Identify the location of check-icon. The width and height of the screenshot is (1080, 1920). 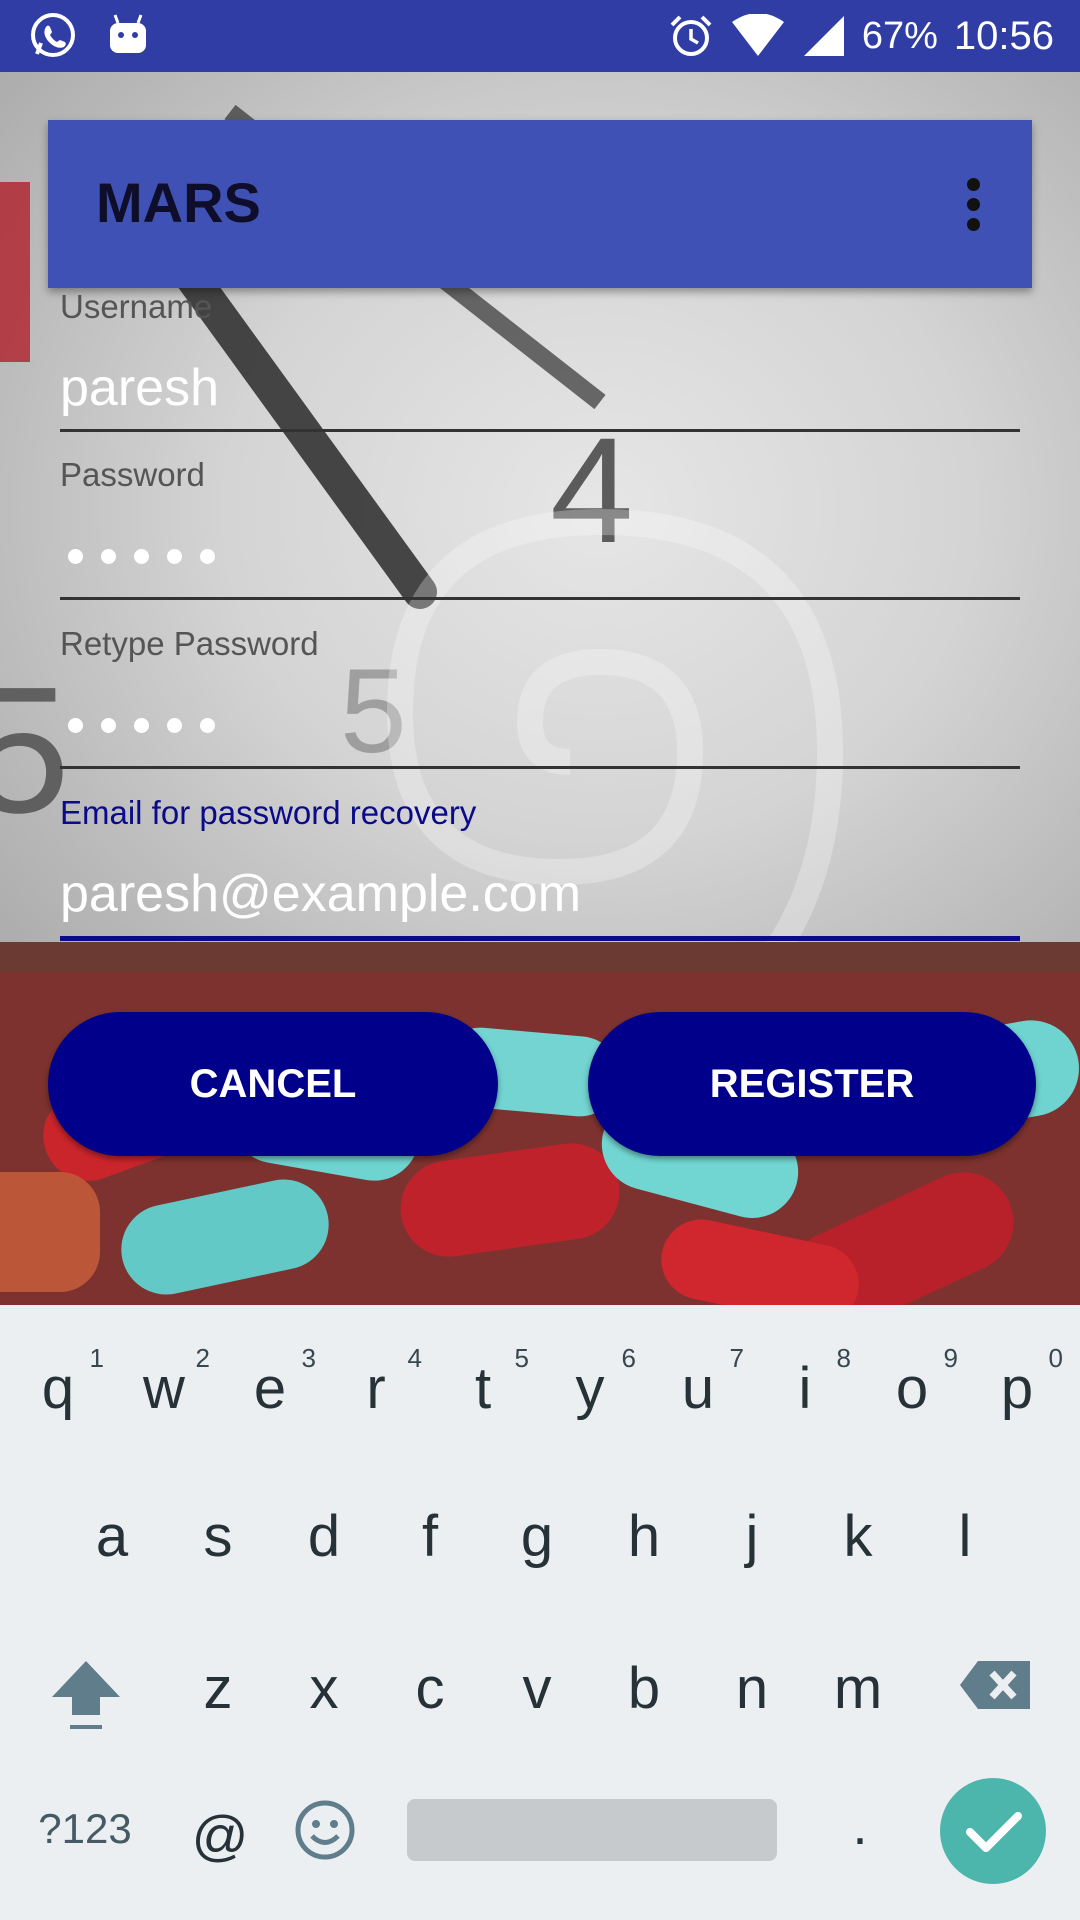
(994, 1832).